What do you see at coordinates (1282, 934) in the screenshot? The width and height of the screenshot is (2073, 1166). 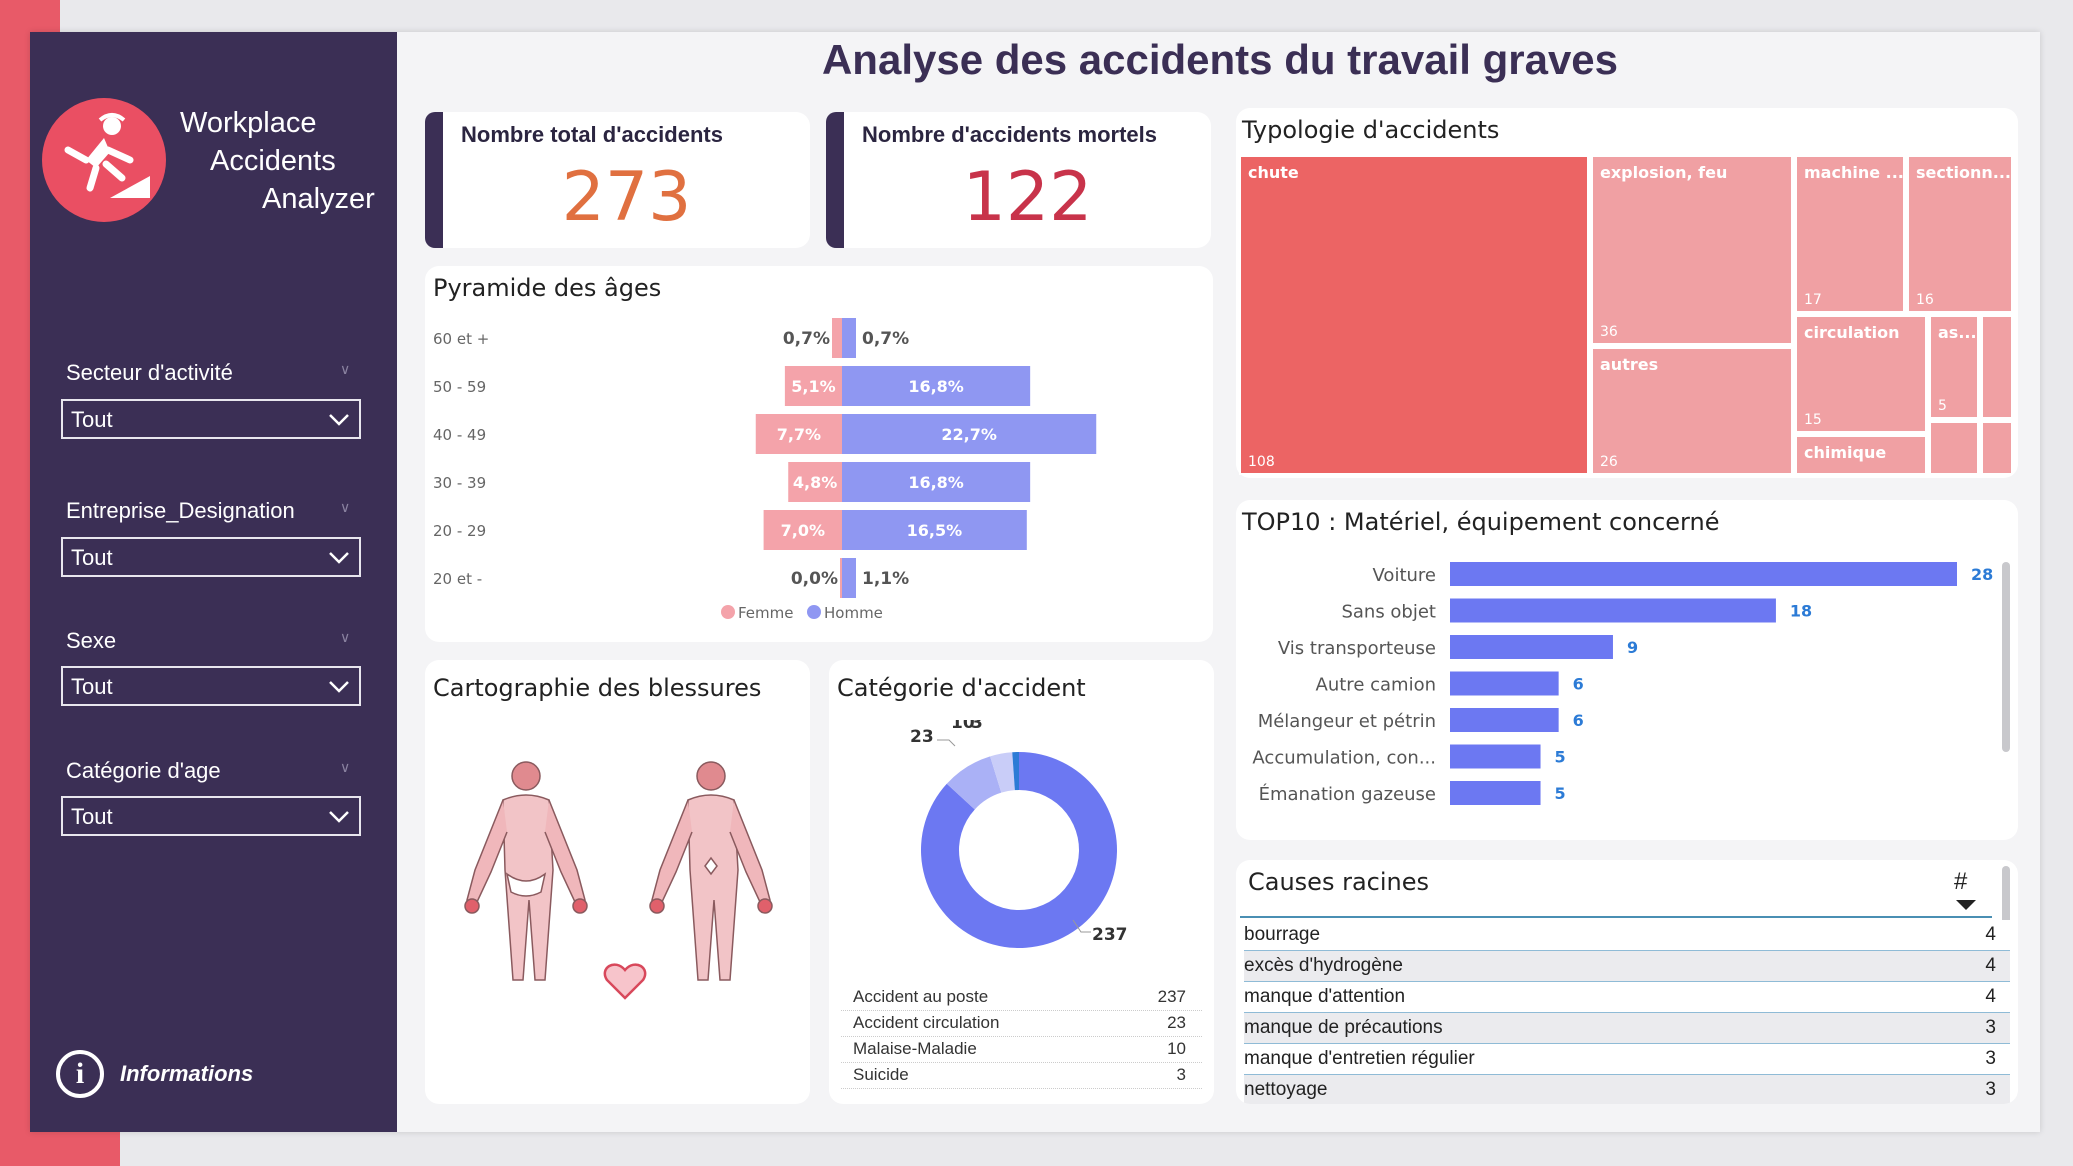 I see `cause-label: bourrage` at bounding box center [1282, 934].